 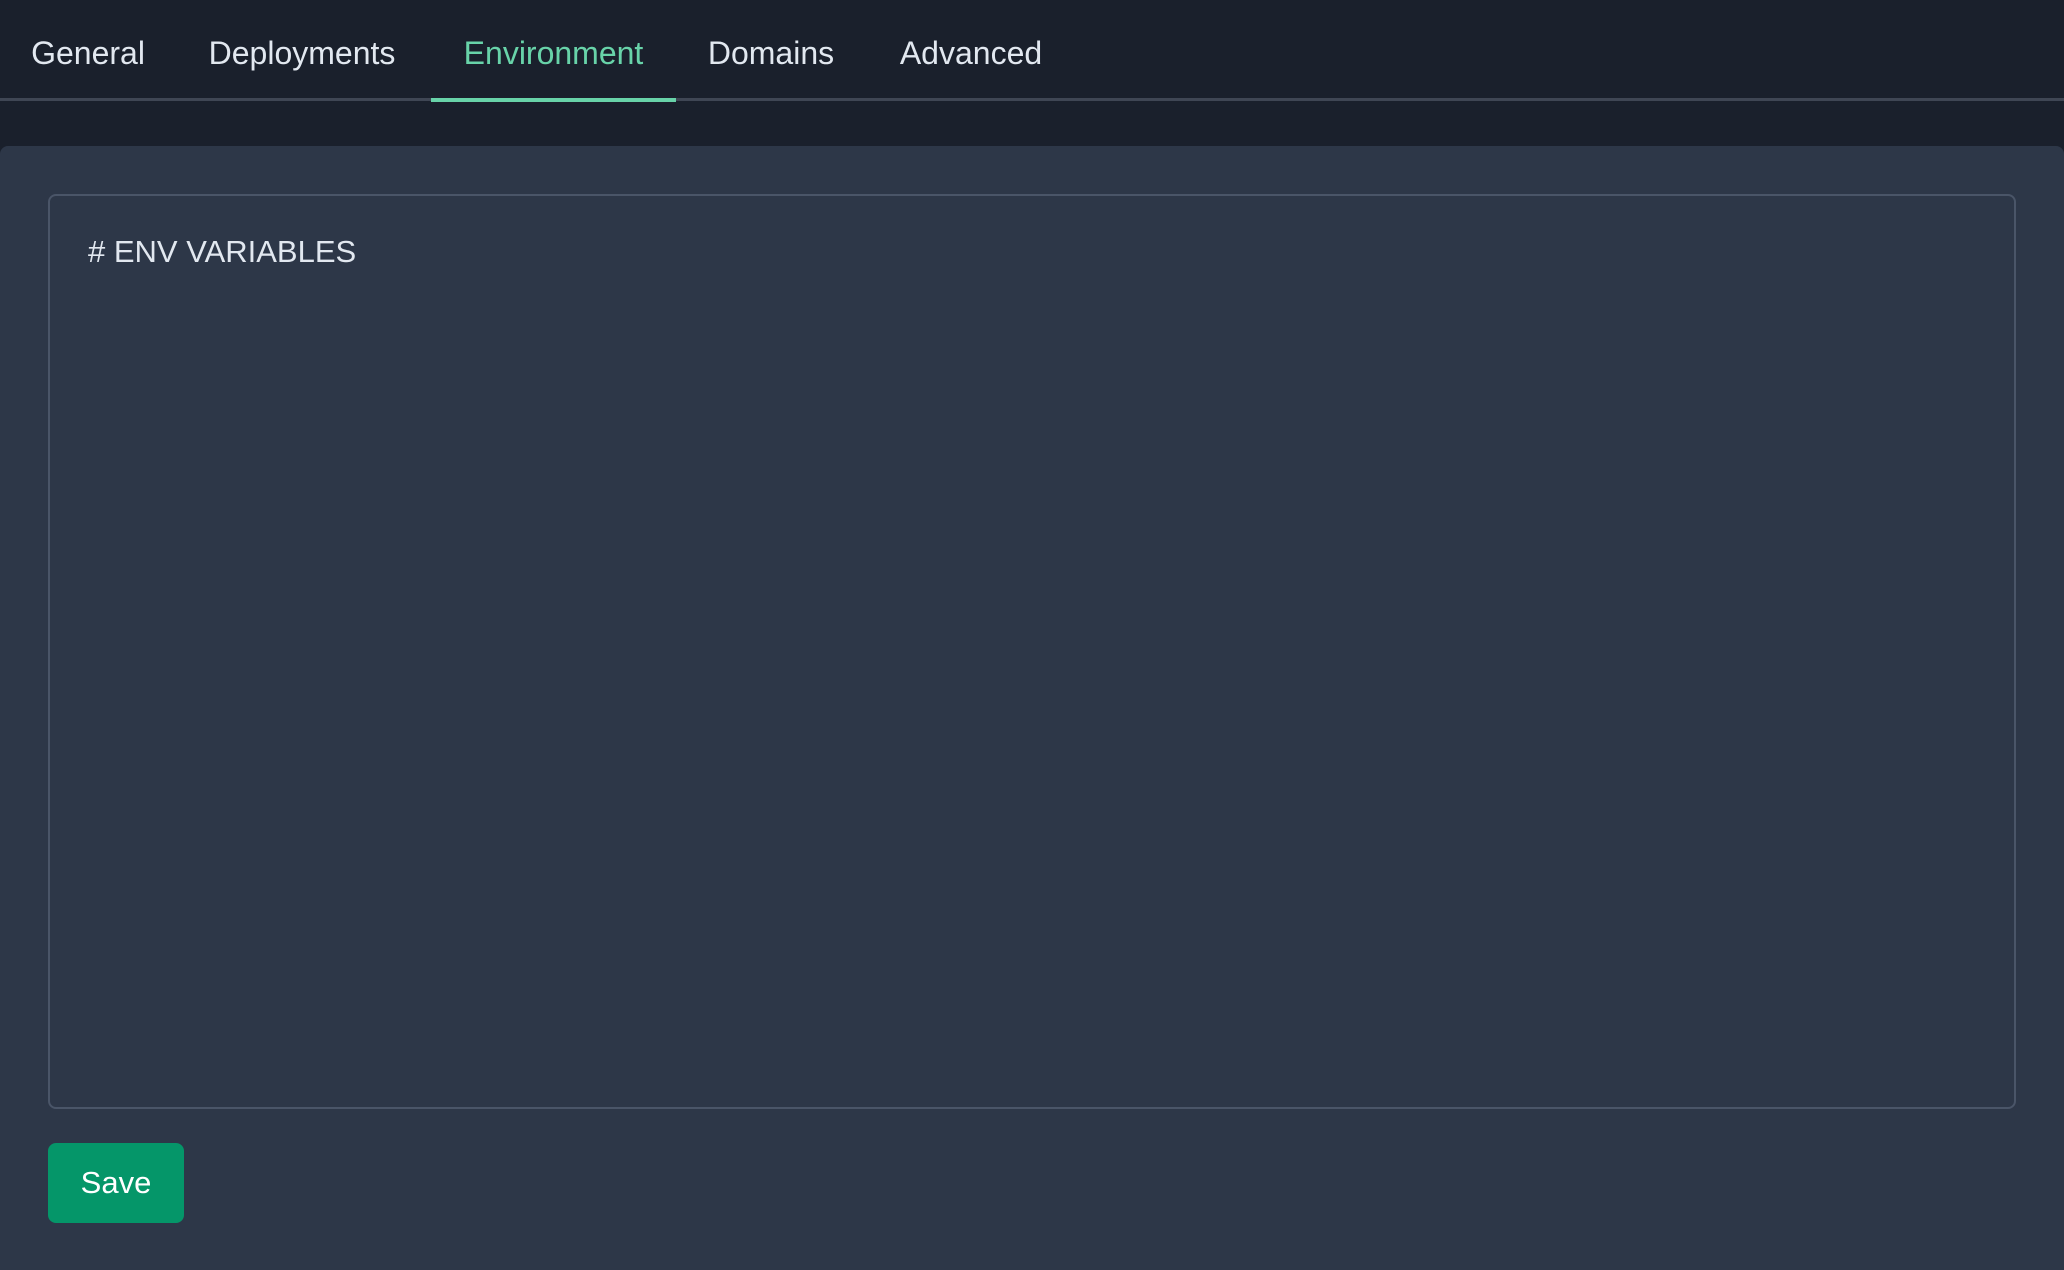 I want to click on tab-environment: Environment, so click(x=553, y=51).